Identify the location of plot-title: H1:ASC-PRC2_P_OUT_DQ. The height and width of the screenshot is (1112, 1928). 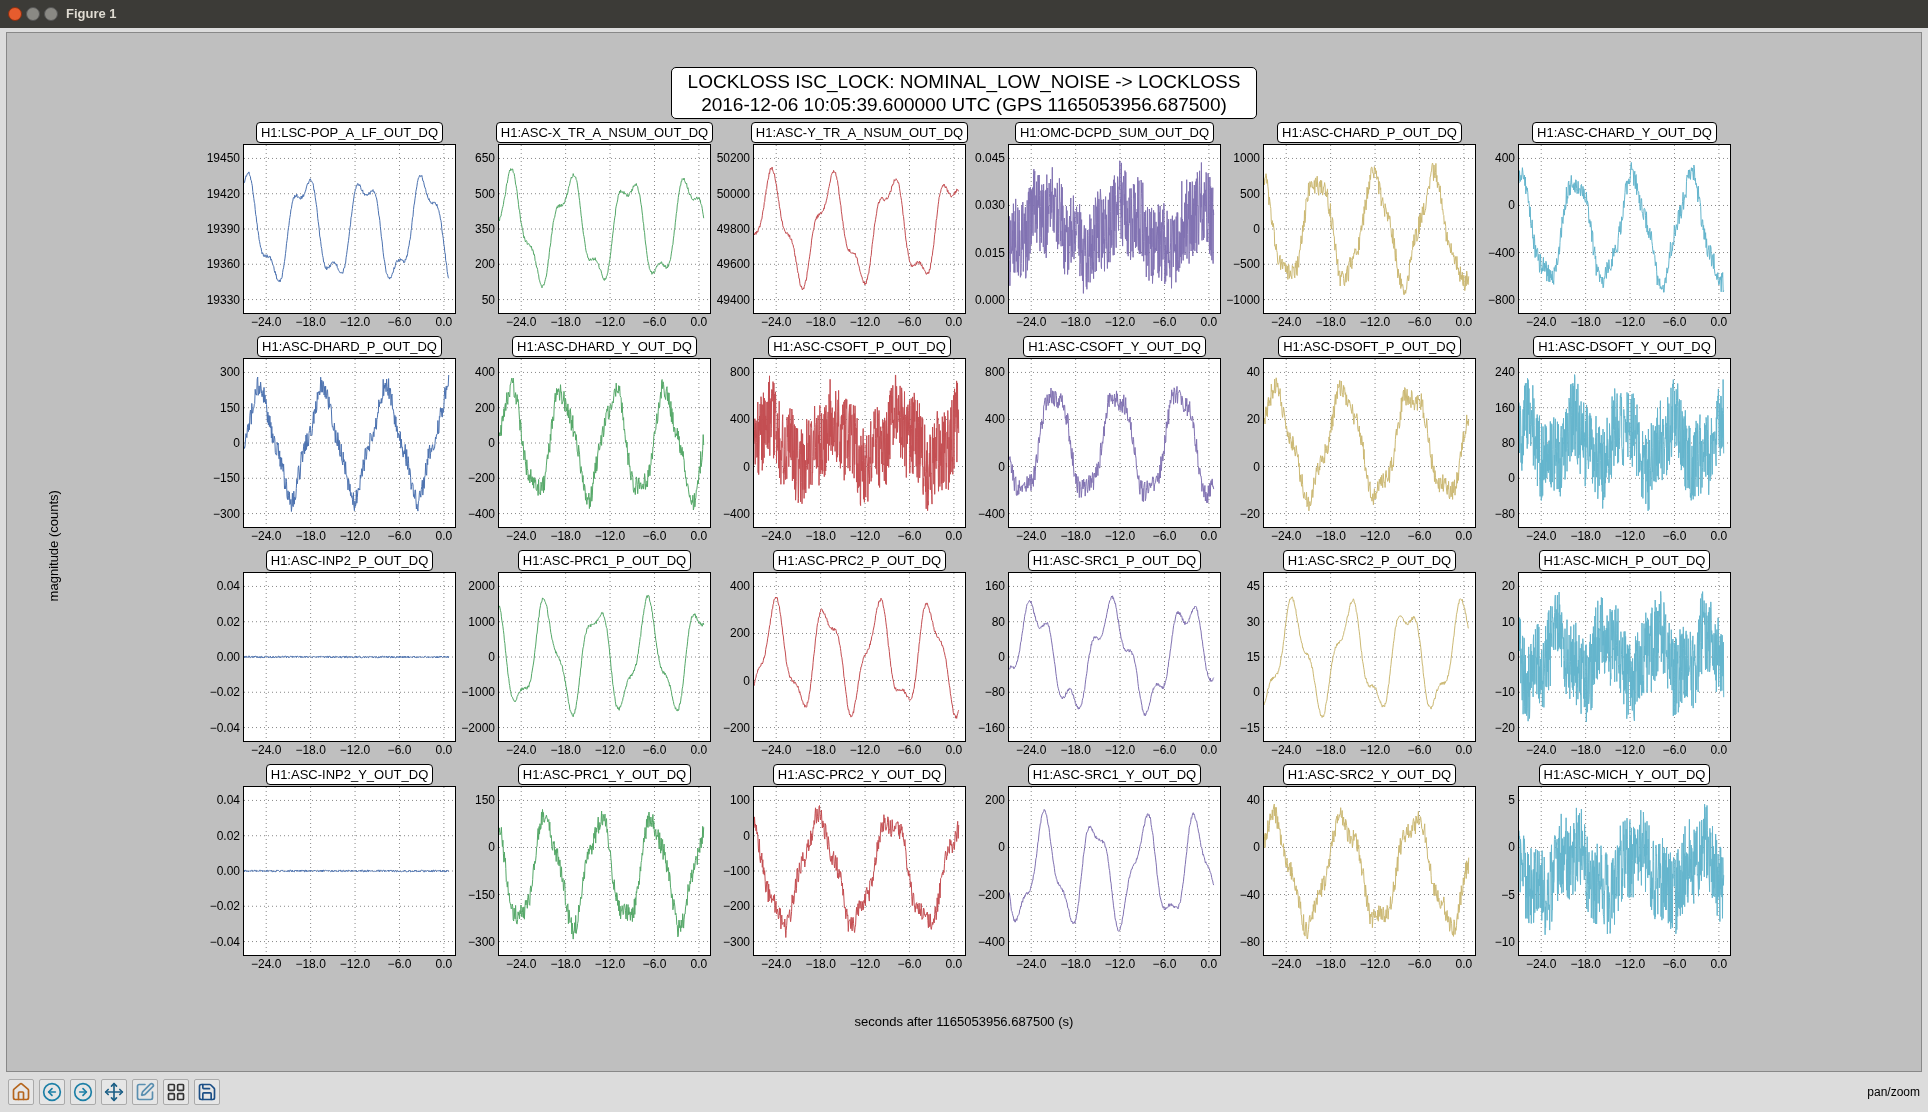
(859, 560).